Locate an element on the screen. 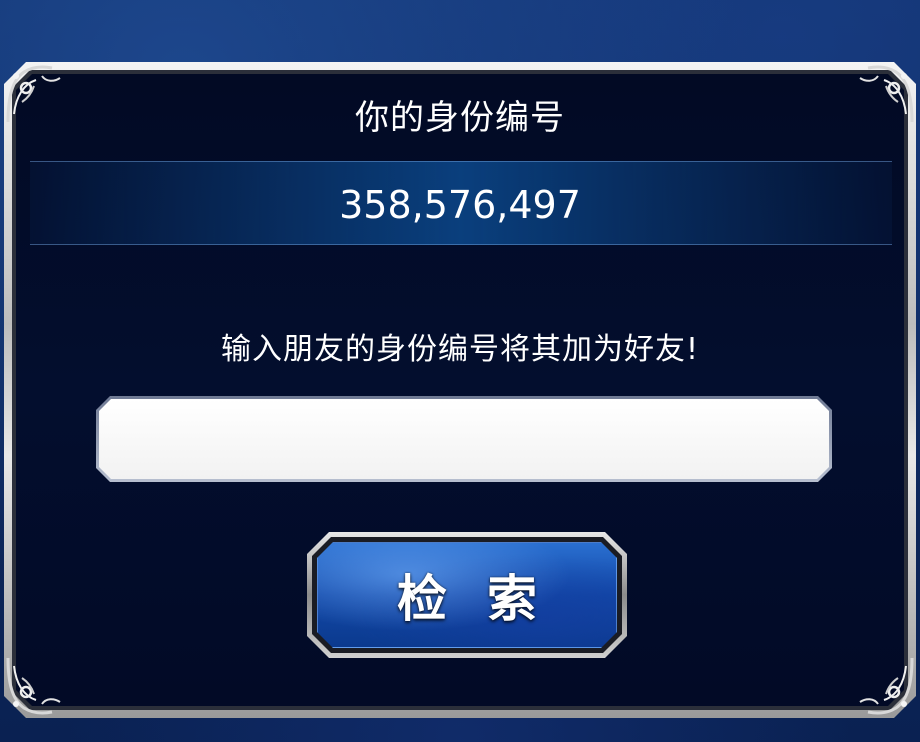  search-button-label: 检索 is located at coordinates (487, 599).